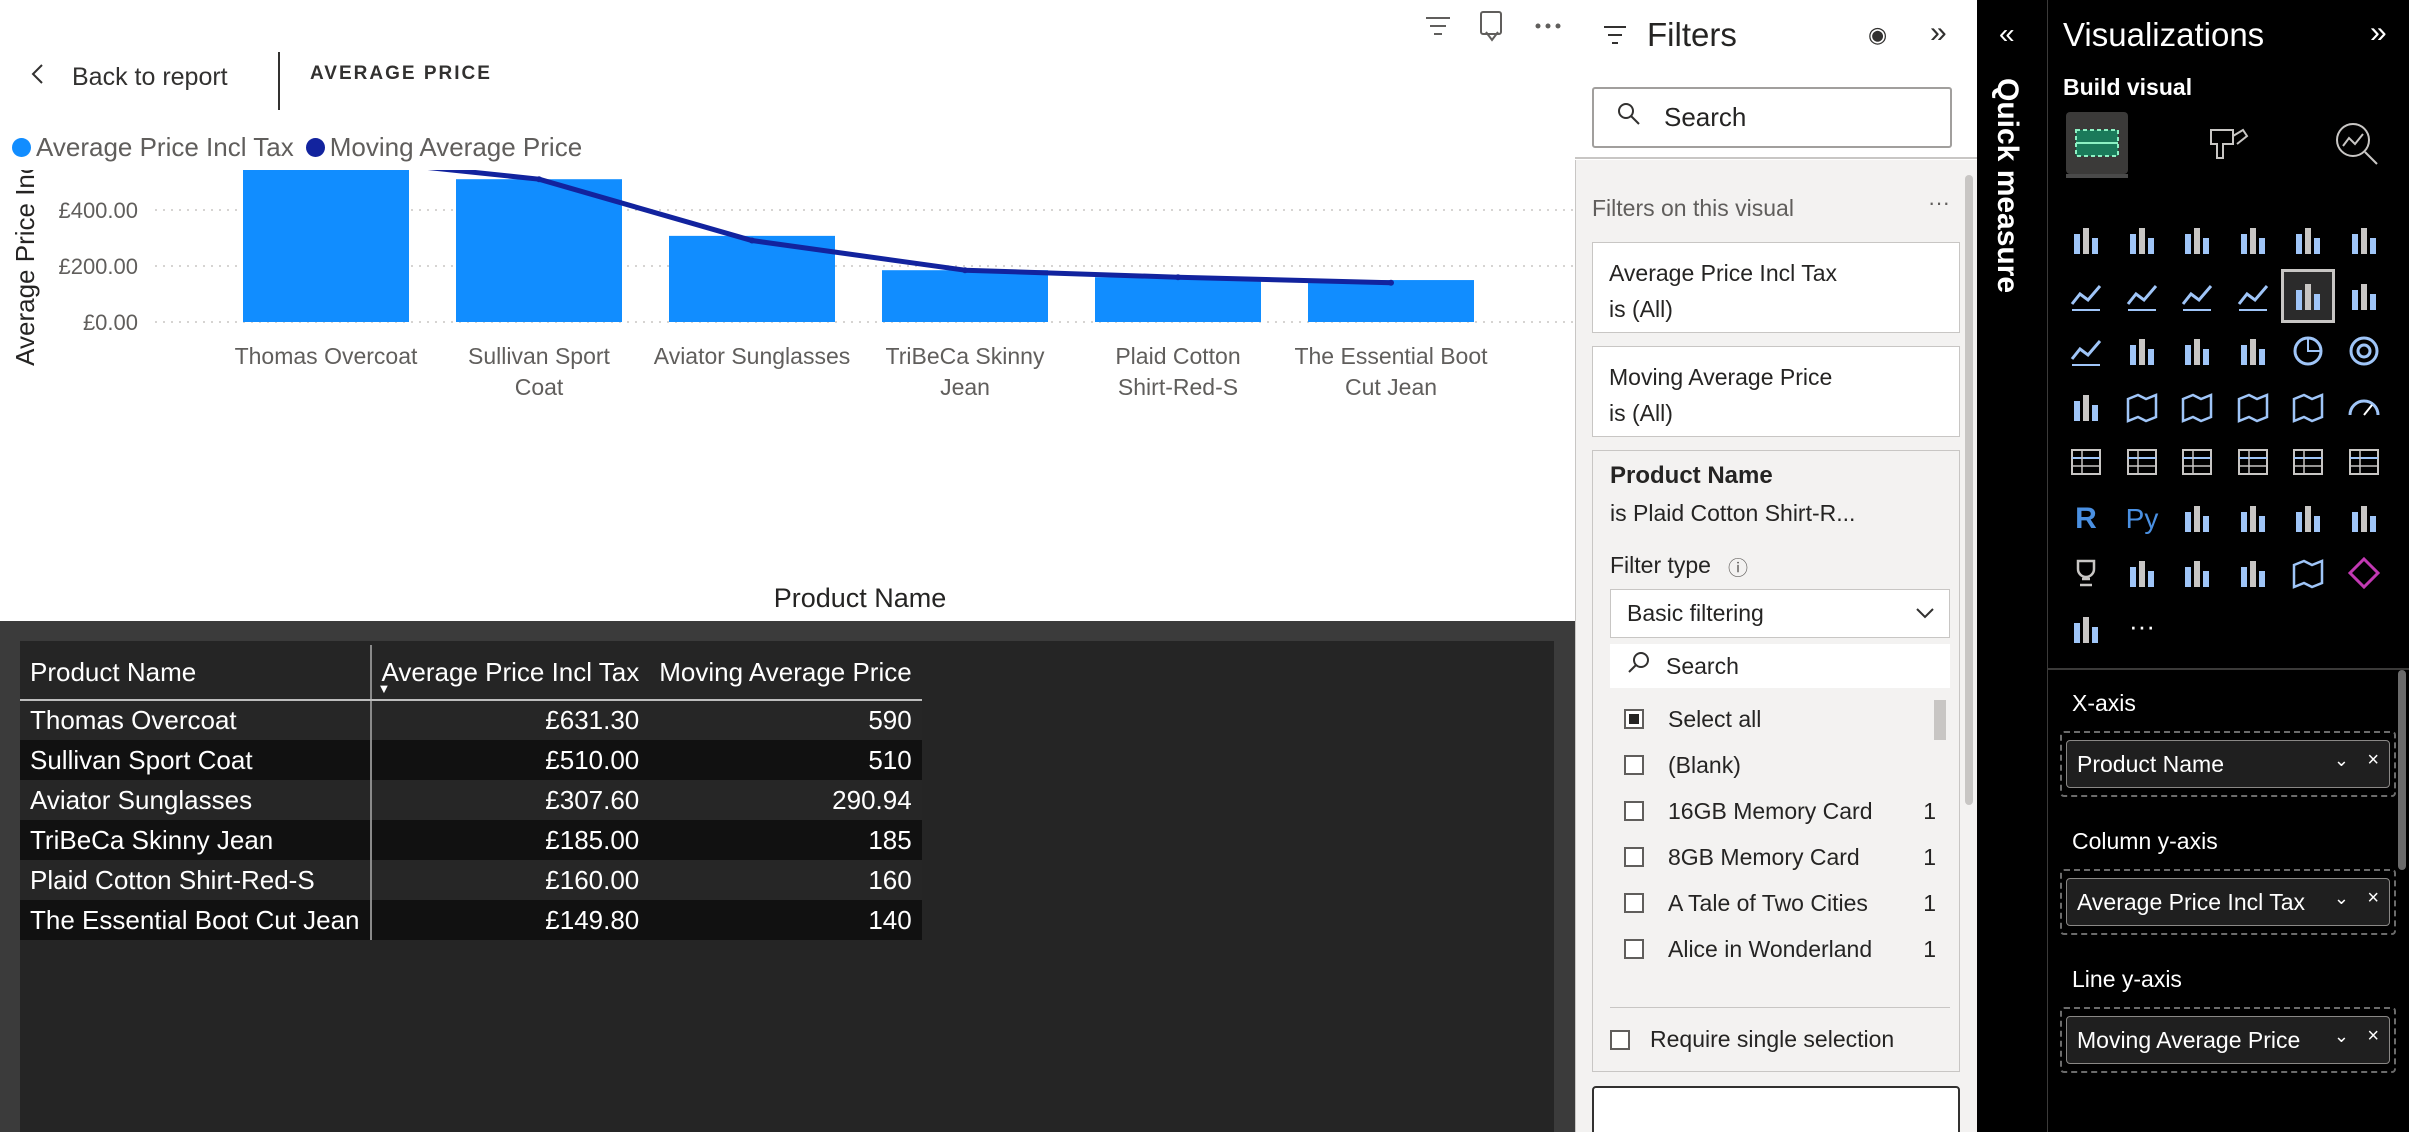 The image size is (2409, 1132). Describe the element at coordinates (2308, 518) in the screenshot. I see `qa-icon` at that location.